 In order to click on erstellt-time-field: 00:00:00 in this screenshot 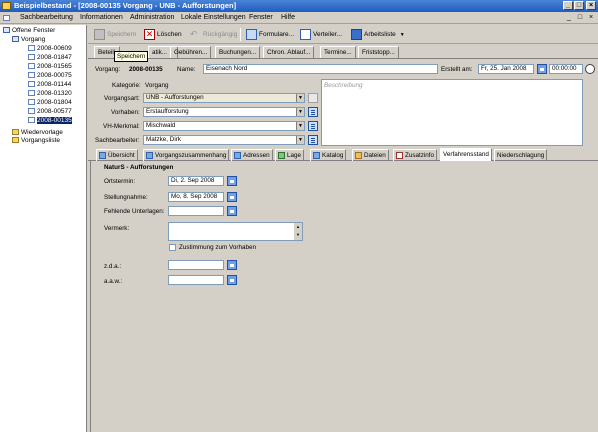, I will do `click(566, 69)`.